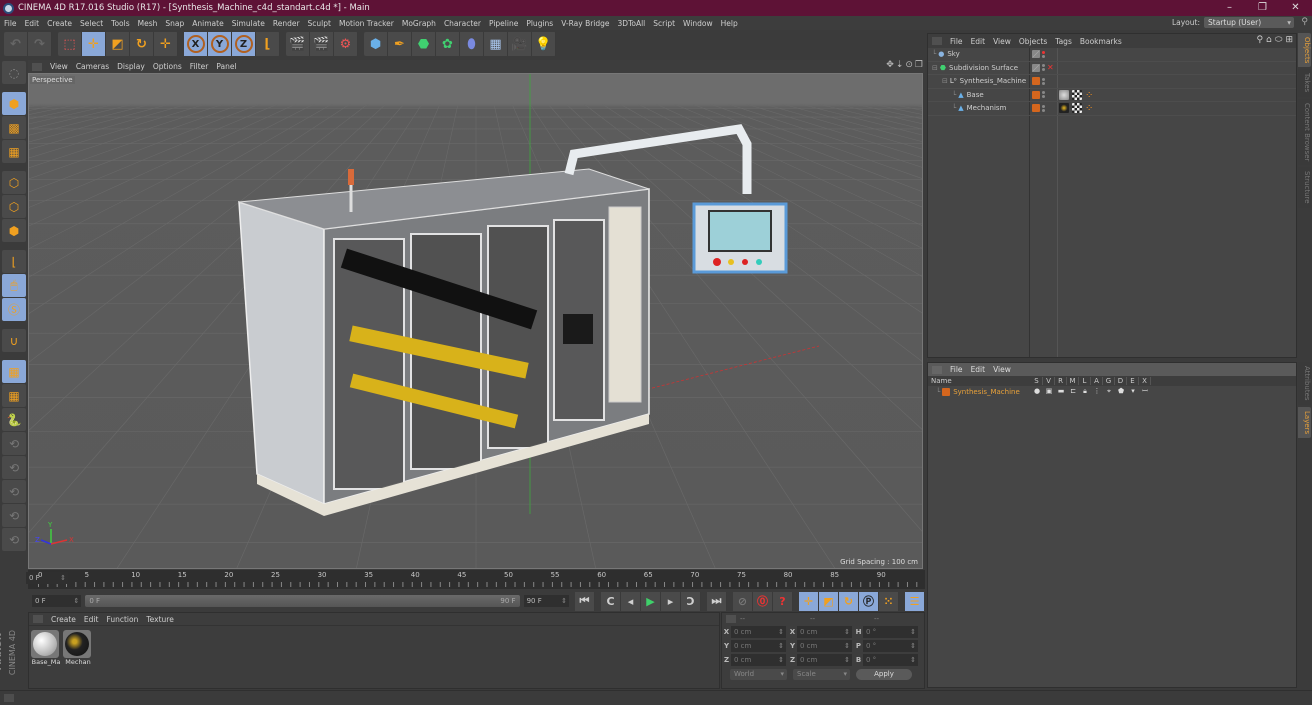  Describe the element at coordinates (148, 23) in the screenshot. I see `menu-mesh: Mesh` at that location.